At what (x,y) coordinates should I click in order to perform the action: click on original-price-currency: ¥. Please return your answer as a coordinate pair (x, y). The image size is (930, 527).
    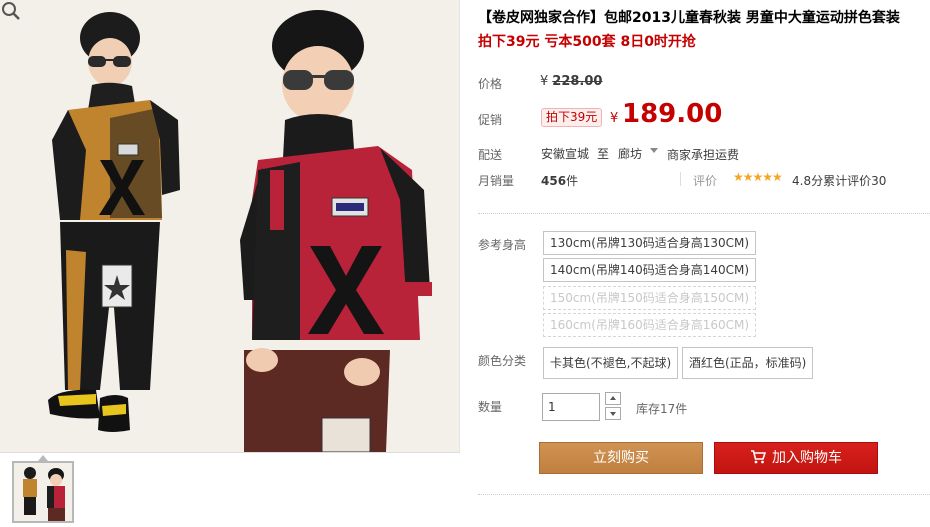
    Looking at the image, I should click on (544, 81).